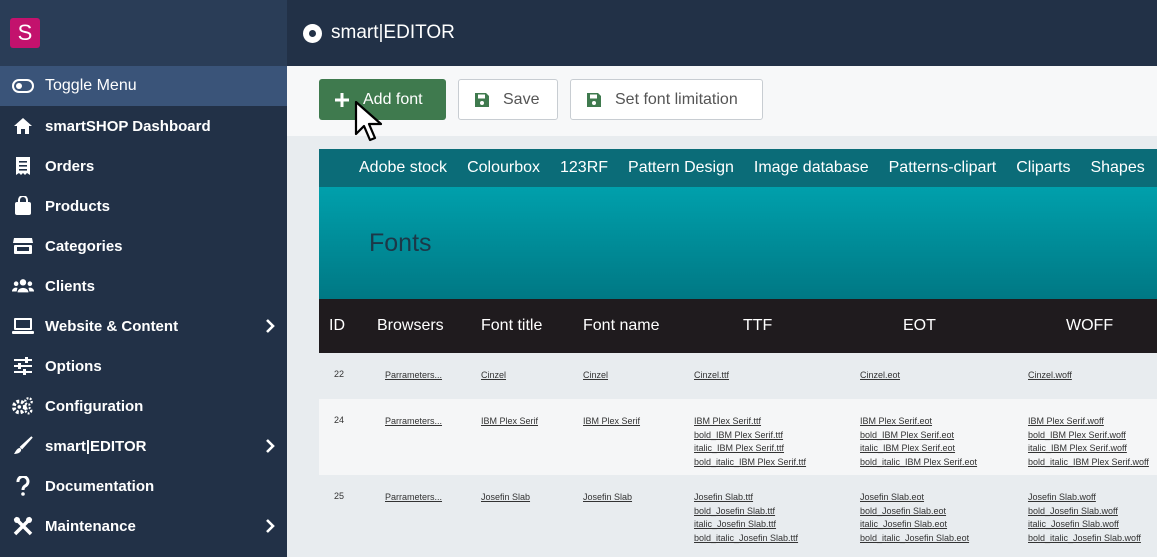 The height and width of the screenshot is (557, 1157). Describe the element at coordinates (526, 422) in the screenshot. I see `font-title-link: IBM Plex Serif` at that location.